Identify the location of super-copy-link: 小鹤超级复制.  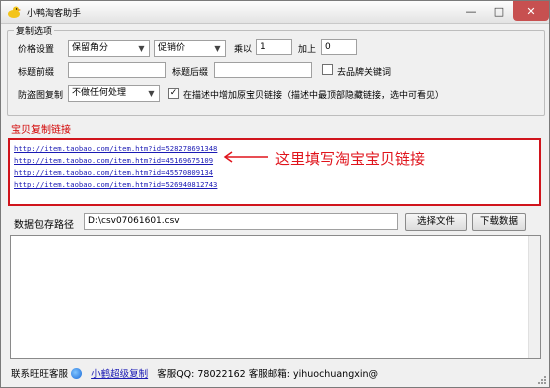
(119, 374).